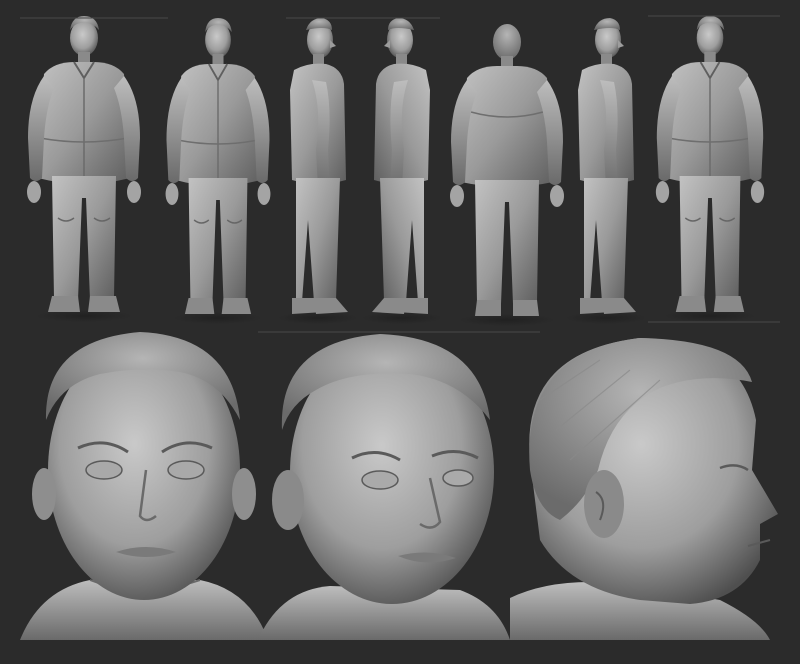 The width and height of the screenshot is (800, 664). I want to click on figure-three-quarter-right-view, so click(710, 169).